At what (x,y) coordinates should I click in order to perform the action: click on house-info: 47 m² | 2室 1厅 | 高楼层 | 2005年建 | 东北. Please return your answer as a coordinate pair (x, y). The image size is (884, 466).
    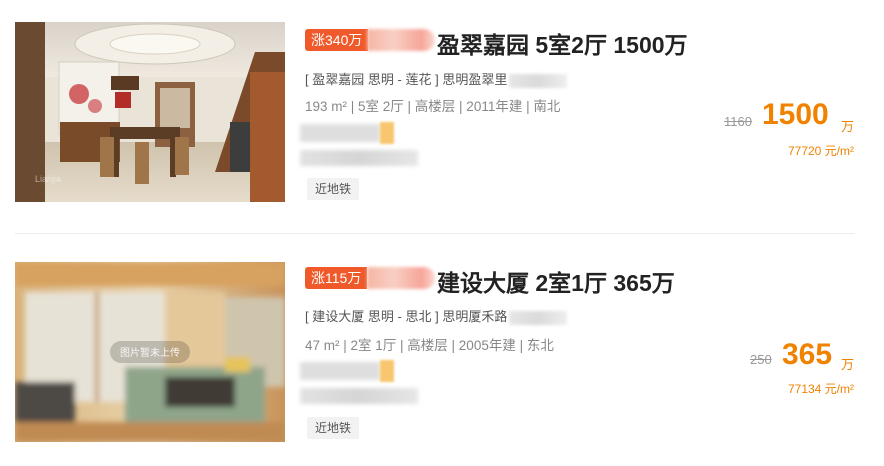
    Looking at the image, I should click on (429, 345).